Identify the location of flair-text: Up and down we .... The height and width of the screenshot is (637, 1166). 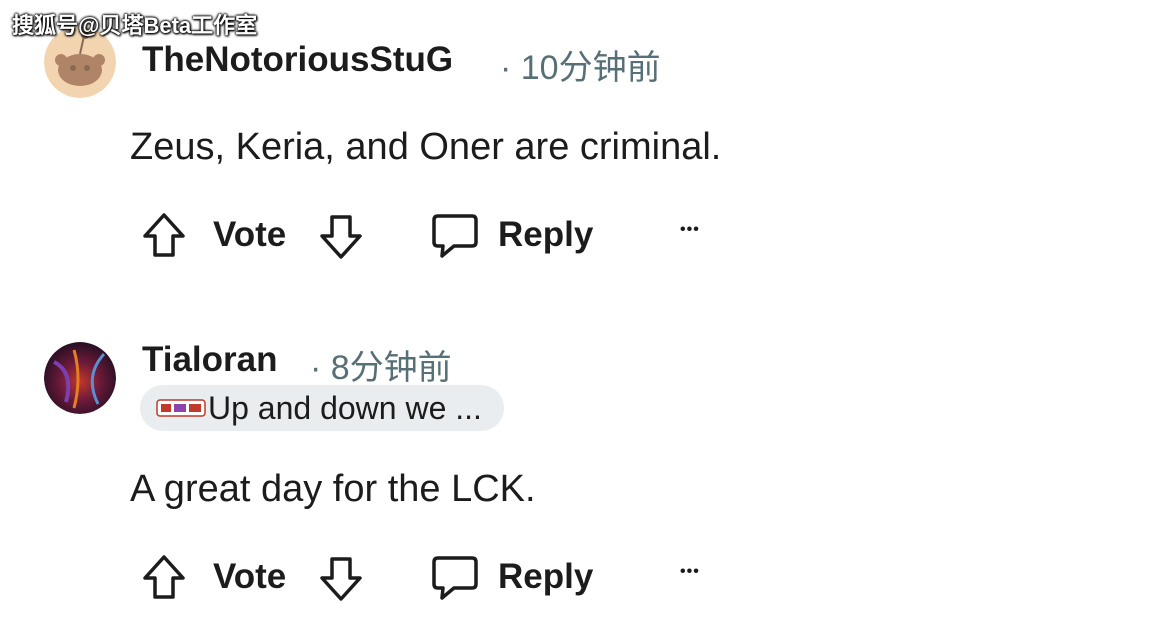
(345, 407).